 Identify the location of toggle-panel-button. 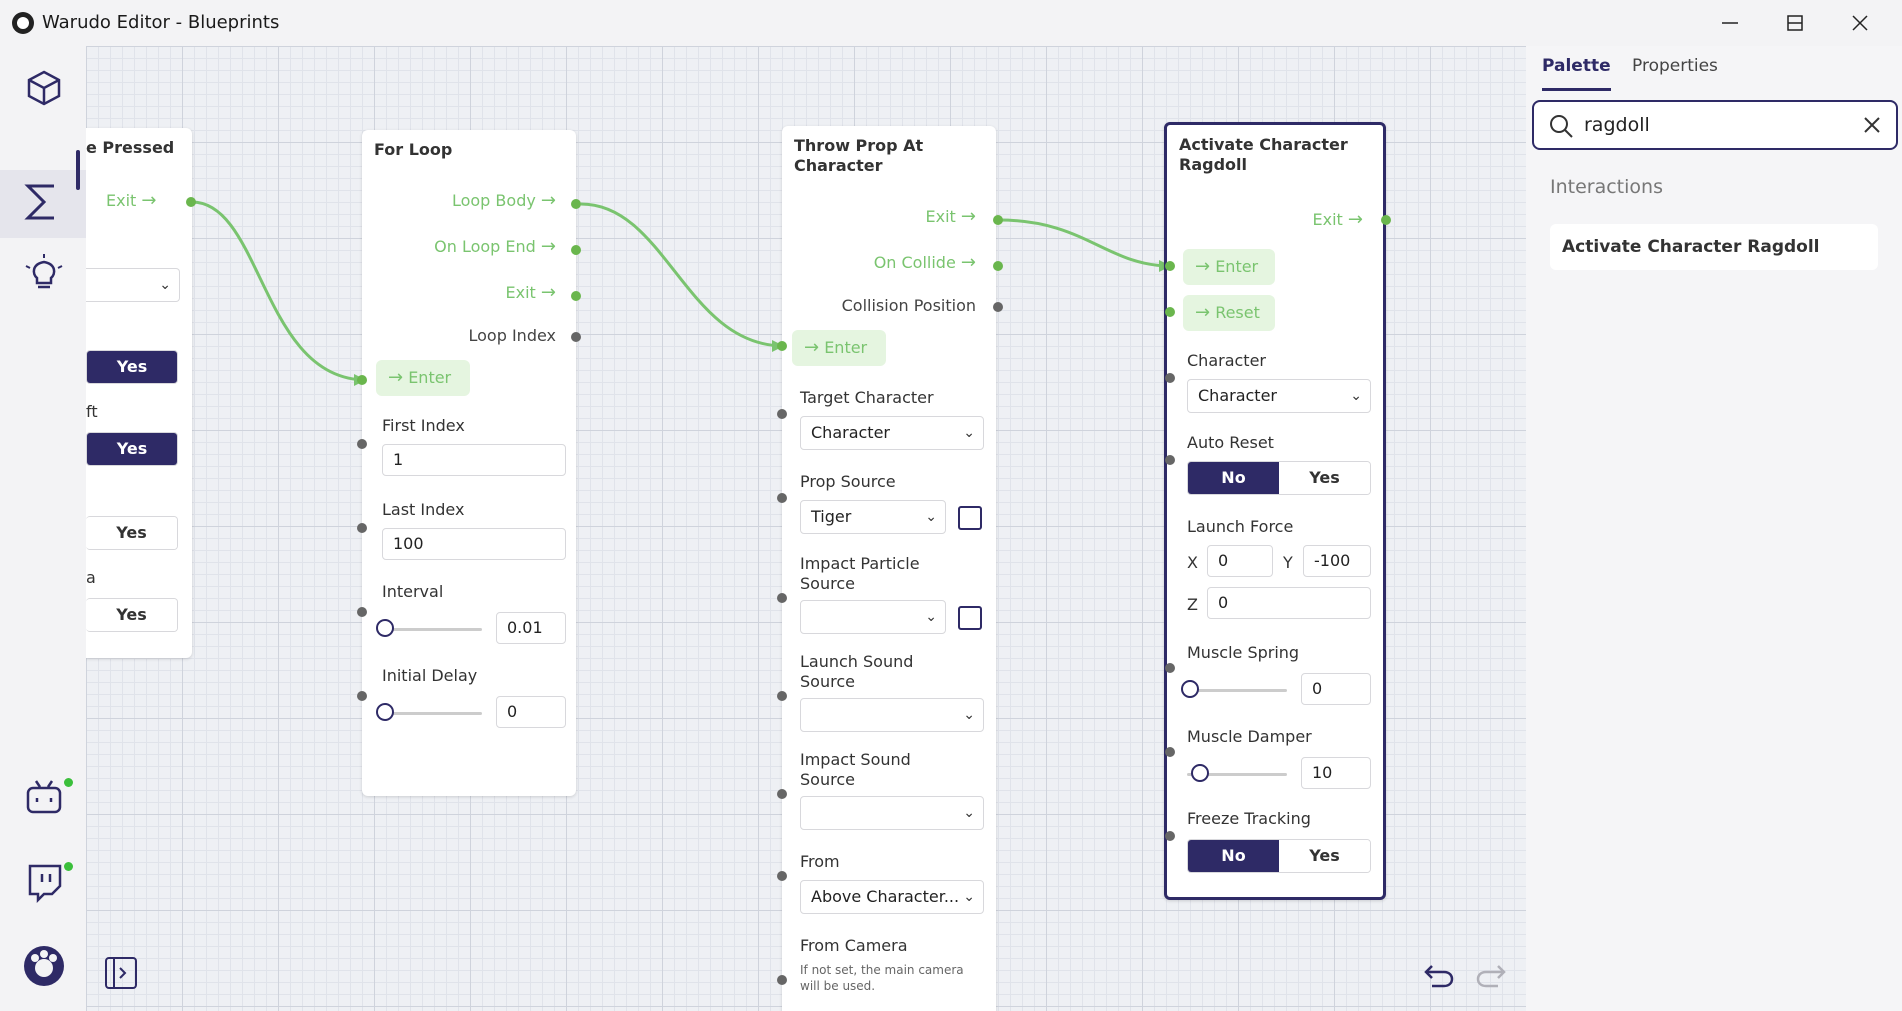
(121, 973).